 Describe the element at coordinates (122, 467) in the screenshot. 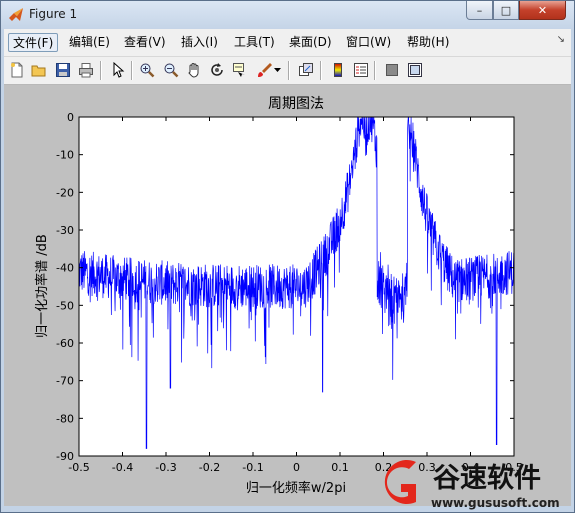

I see `x-tick-label: -0.4` at that location.